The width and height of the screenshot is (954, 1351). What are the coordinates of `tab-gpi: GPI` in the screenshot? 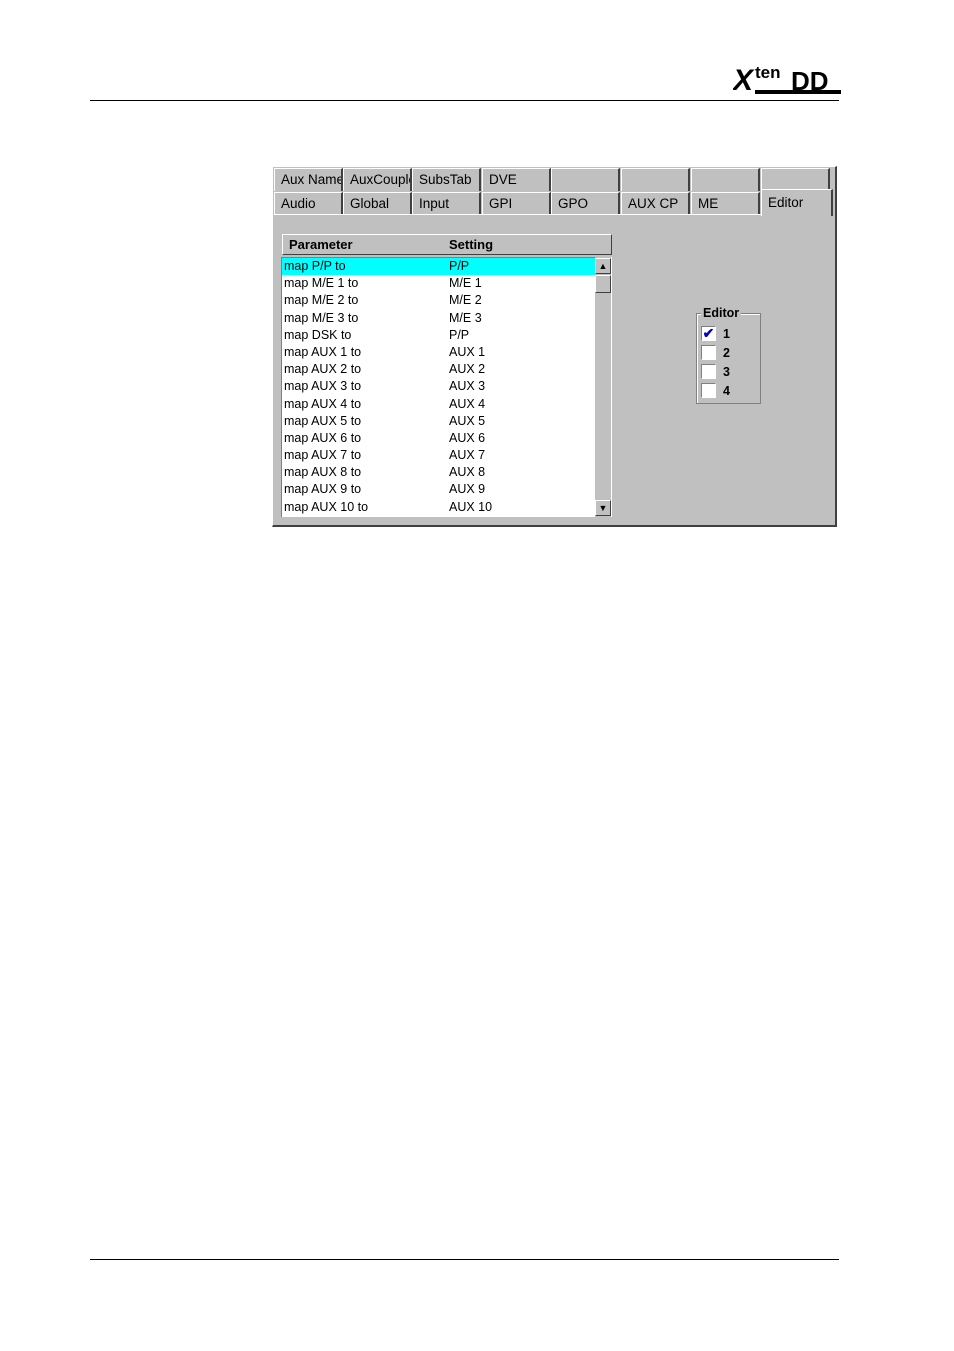 It's located at (516, 203).